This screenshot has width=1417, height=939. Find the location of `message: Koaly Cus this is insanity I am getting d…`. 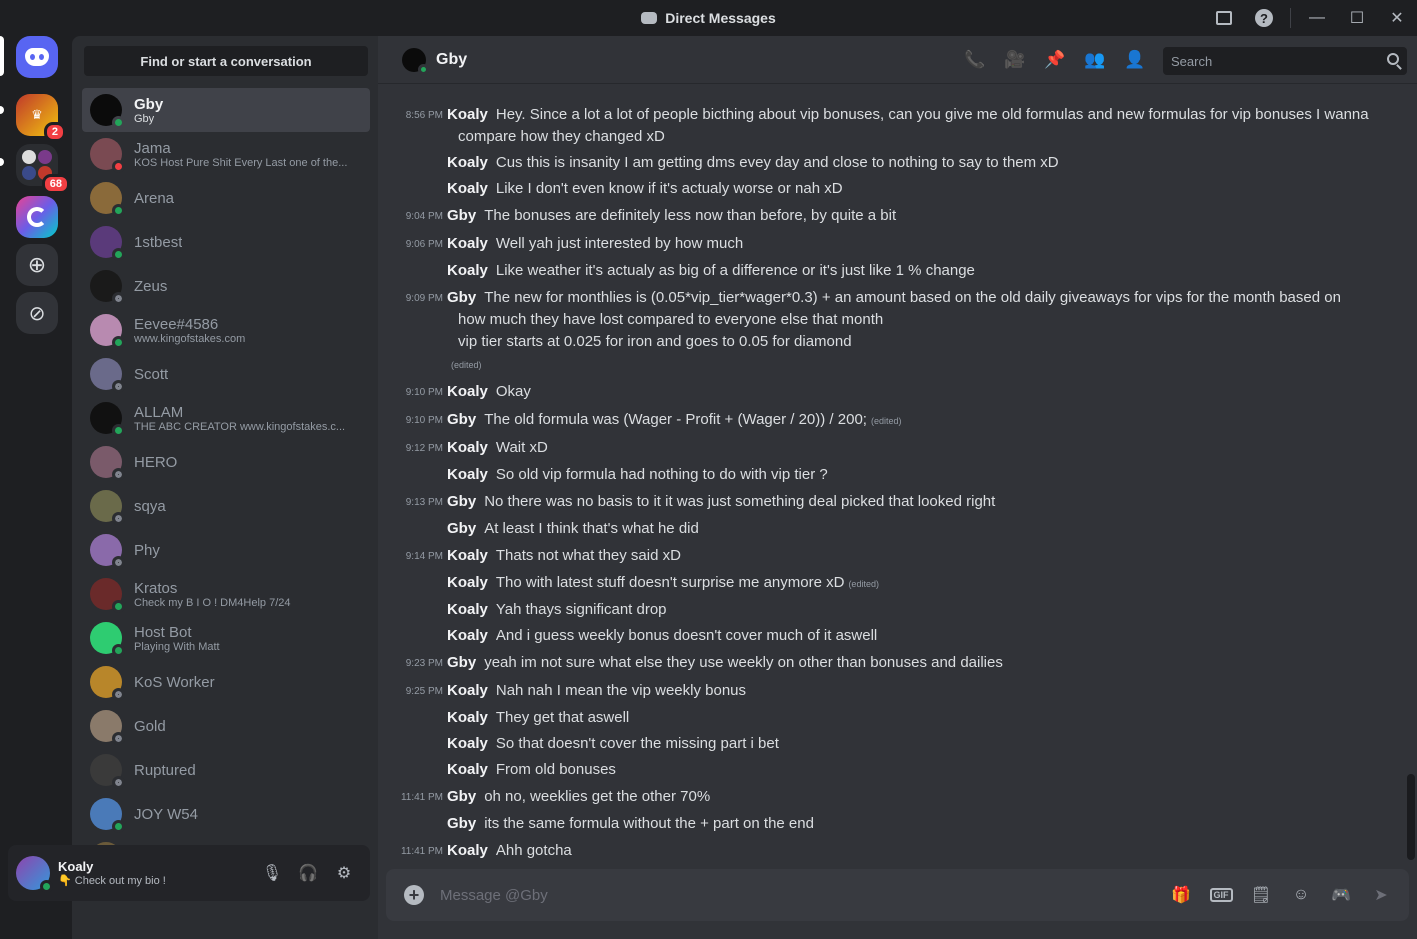

message: Koaly Cus this is insanity I am getting d… is located at coordinates (893, 163).